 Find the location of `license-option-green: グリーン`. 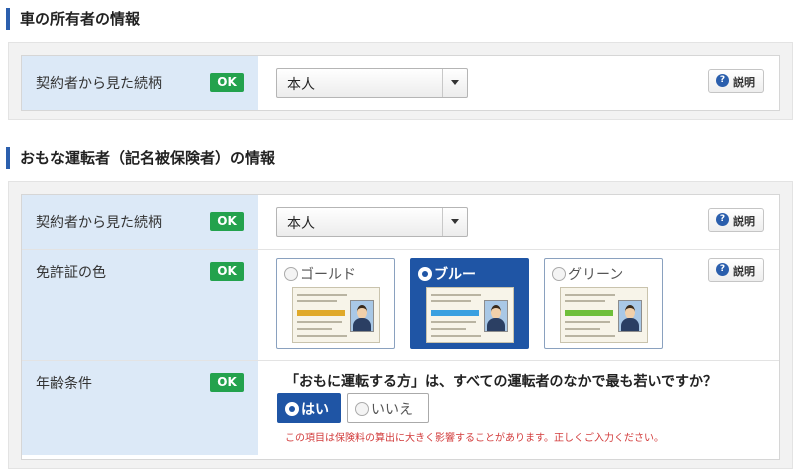

license-option-green: グリーン is located at coordinates (603, 303).